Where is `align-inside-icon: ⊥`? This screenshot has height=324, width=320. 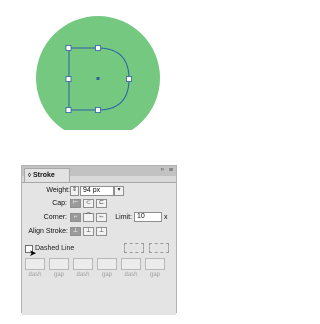
align-inside-icon: ⊥ is located at coordinates (88, 231).